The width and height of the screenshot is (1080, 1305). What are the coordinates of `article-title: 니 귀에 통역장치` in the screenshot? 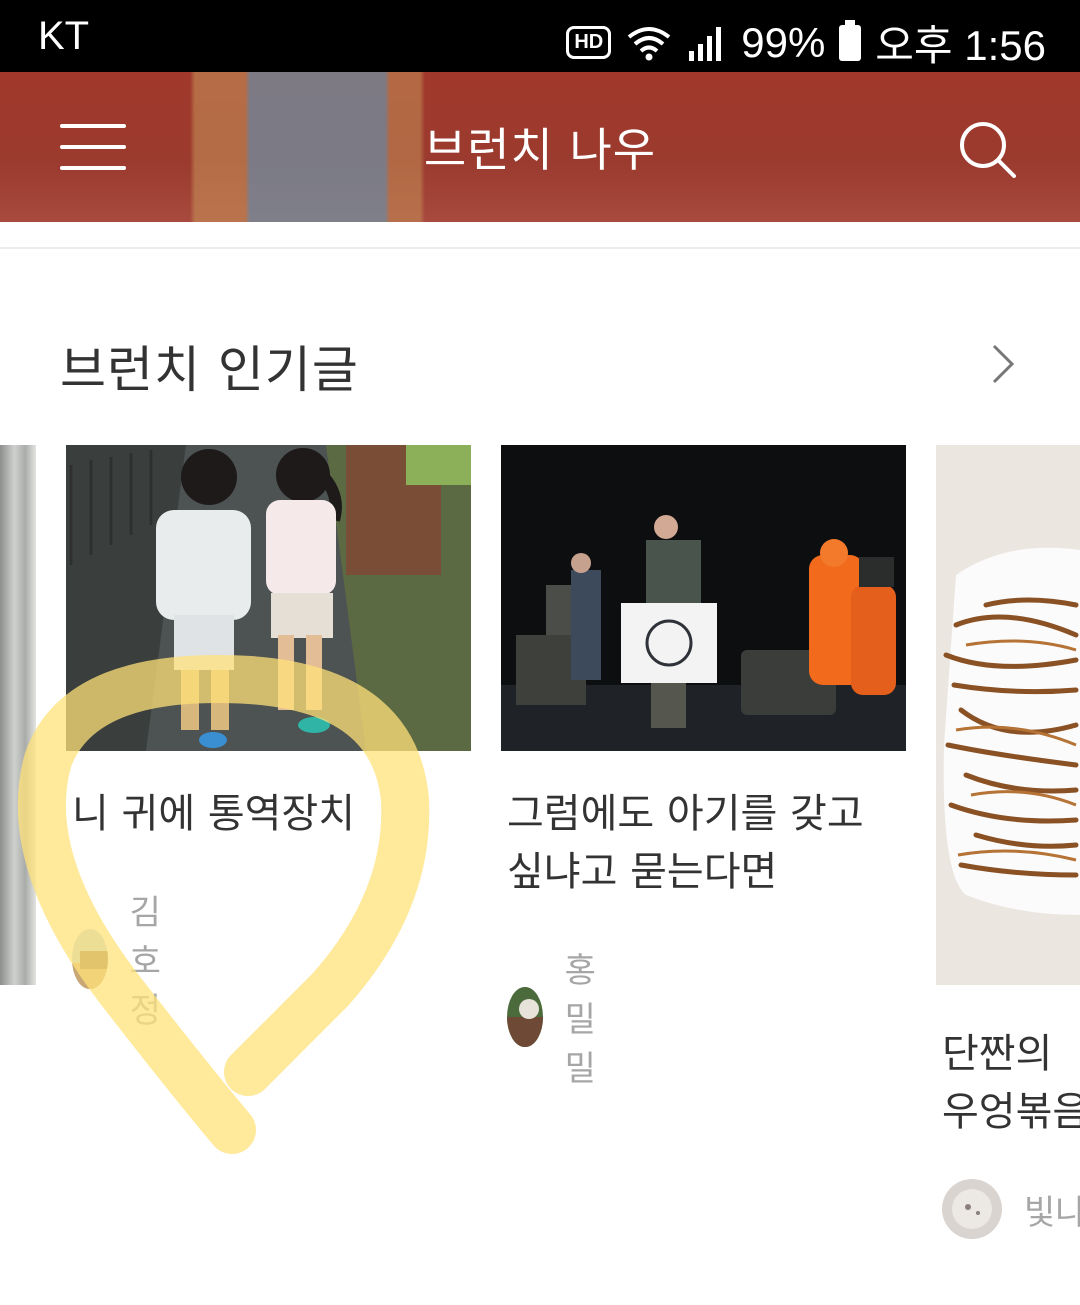 It's located at (272, 814).